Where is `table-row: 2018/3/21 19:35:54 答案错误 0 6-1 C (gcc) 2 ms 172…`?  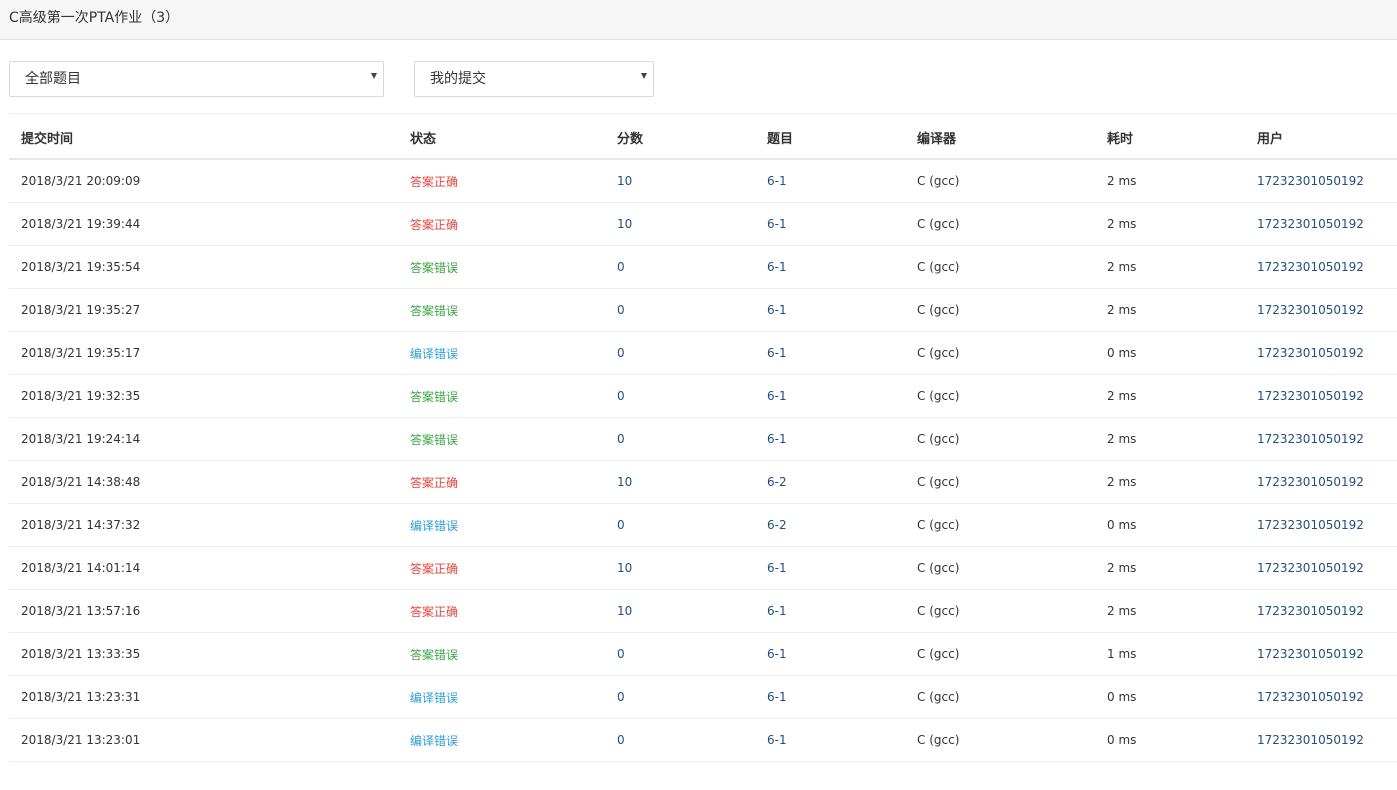 table-row: 2018/3/21 19:35:54 答案错误 0 6-1 C (gcc) 2 ms 172… is located at coordinates (703, 267).